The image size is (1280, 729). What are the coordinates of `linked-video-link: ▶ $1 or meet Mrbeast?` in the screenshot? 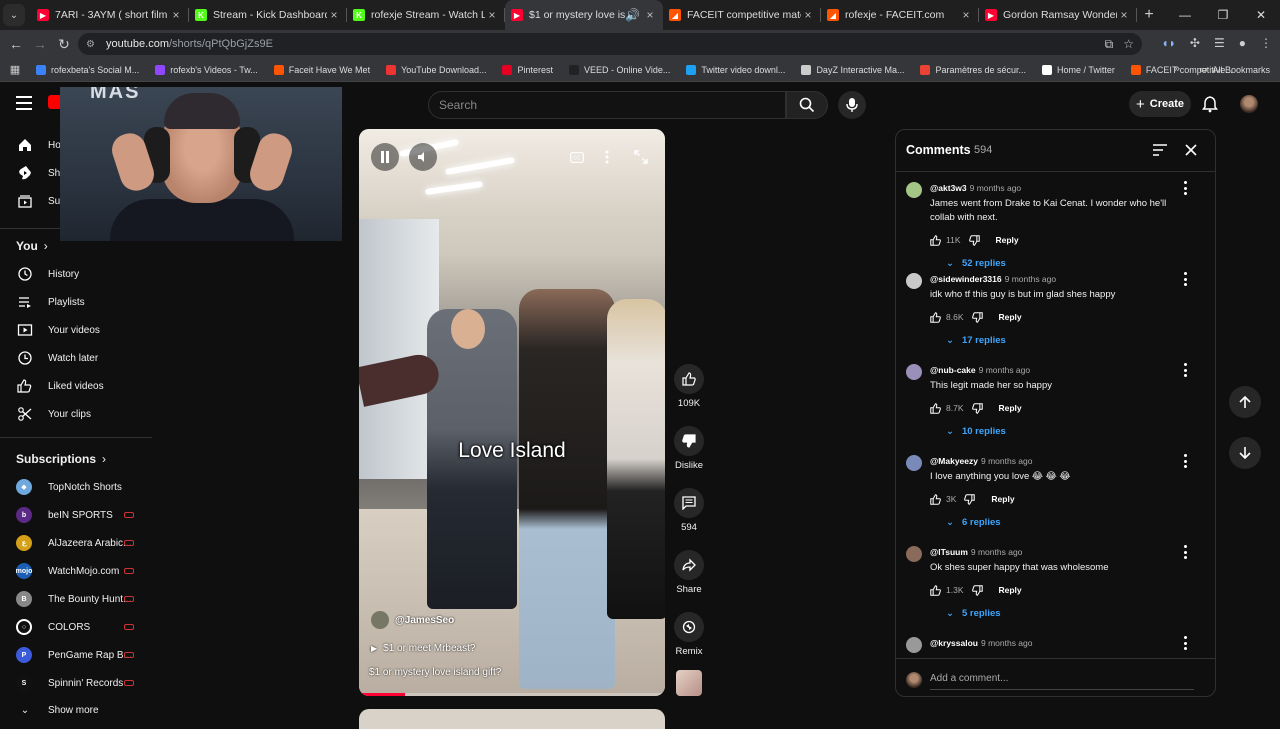 It's located at (423, 648).